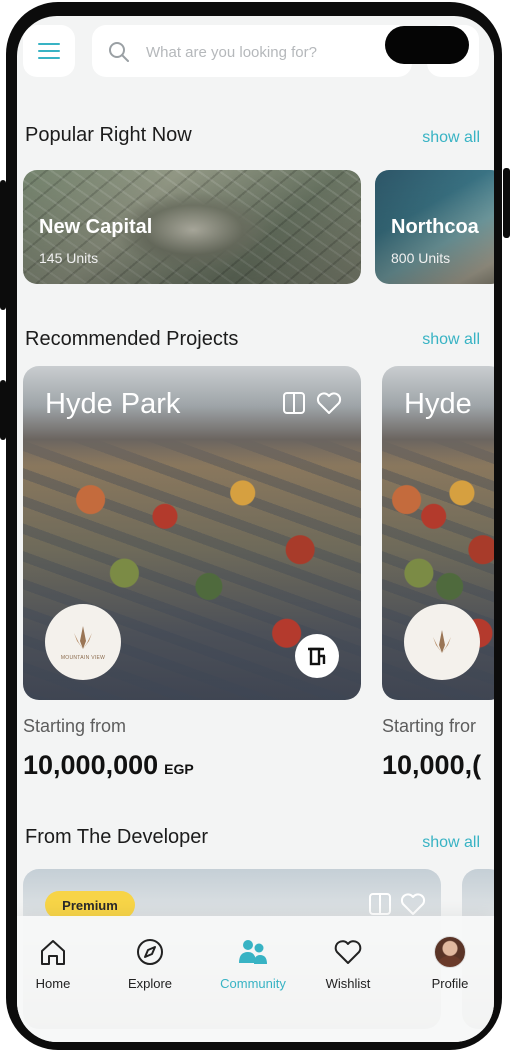  What do you see at coordinates (438, 533) in the screenshot?
I see `project-card: Hyde` at bounding box center [438, 533].